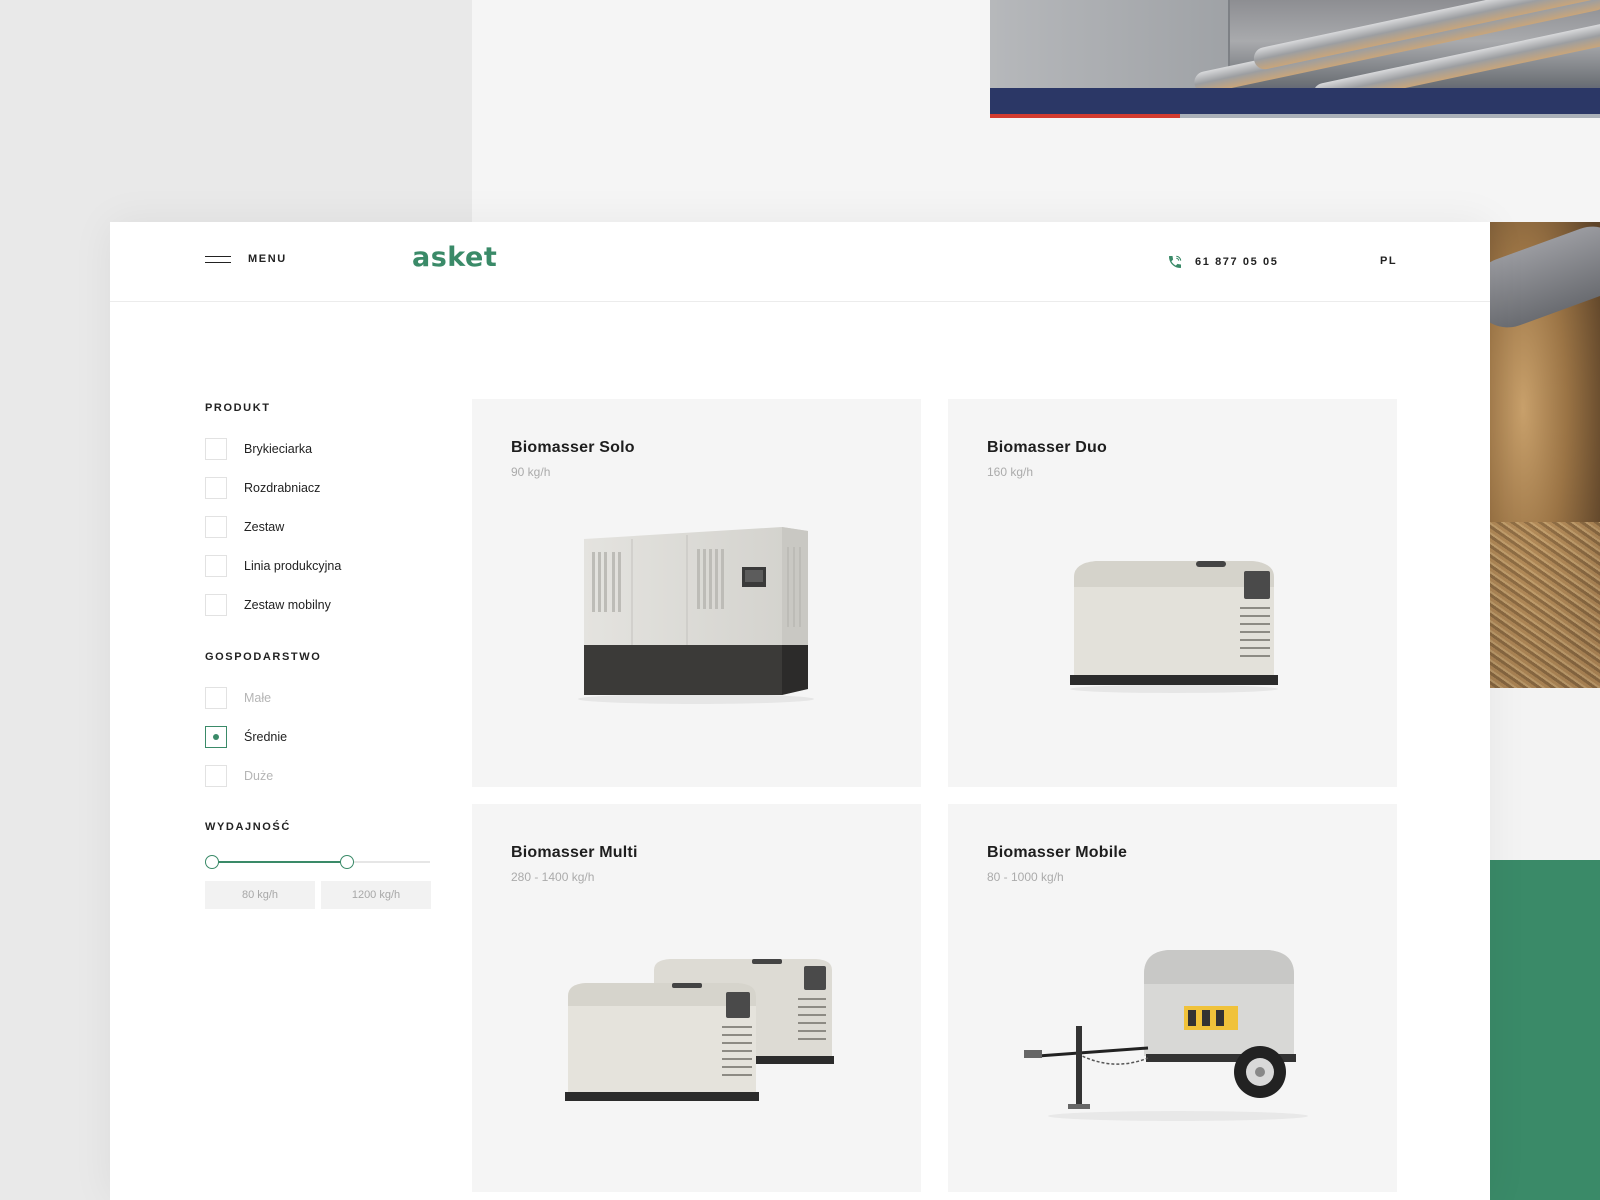  Describe the element at coordinates (1025, 877) in the screenshot. I see `product-capacity: 80 - 1000 kg/h` at that location.